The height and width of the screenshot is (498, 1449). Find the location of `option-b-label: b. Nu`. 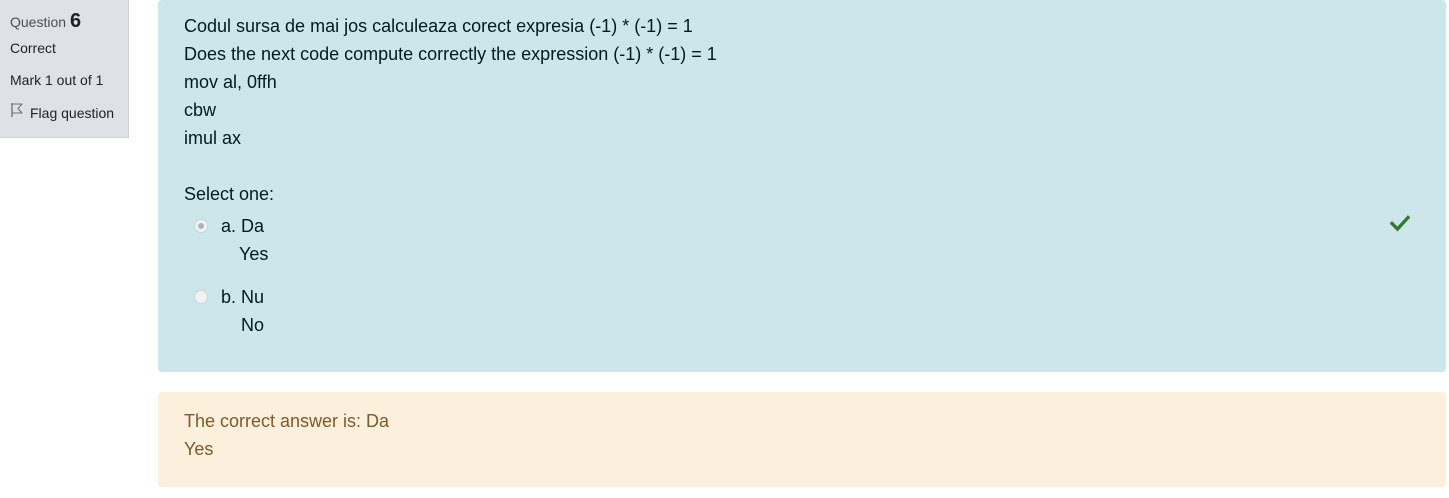

option-b-label: b. Nu is located at coordinates (243, 297).